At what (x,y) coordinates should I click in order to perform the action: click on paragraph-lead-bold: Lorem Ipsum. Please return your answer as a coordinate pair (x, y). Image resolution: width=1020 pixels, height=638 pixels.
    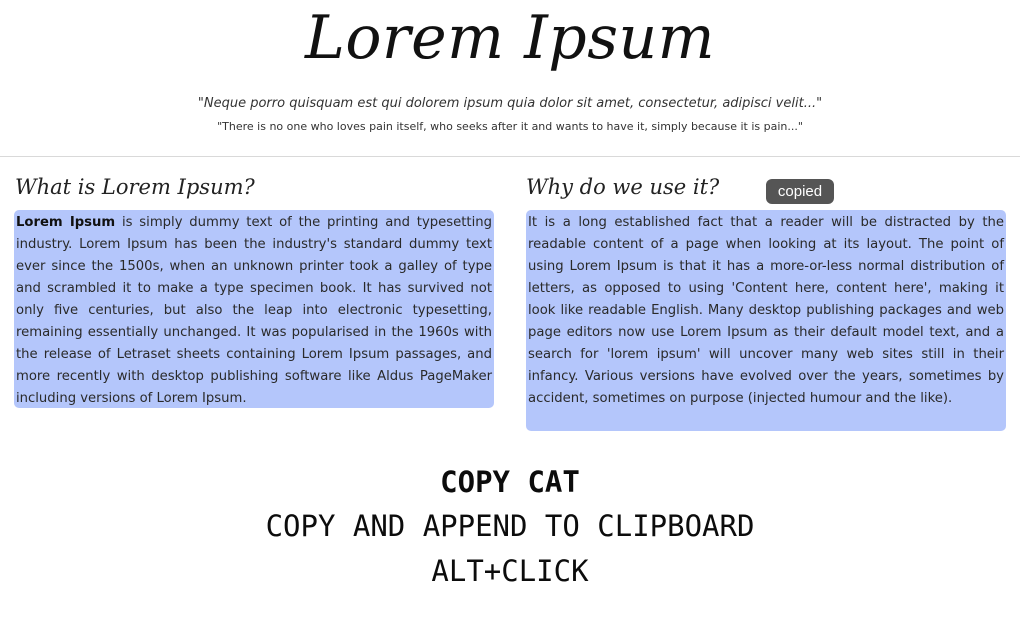
    Looking at the image, I should click on (66, 222).